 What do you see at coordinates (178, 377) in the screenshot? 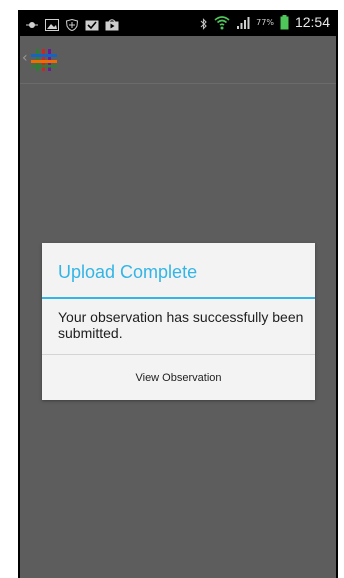
I see `view-observation-button: View Observation` at bounding box center [178, 377].